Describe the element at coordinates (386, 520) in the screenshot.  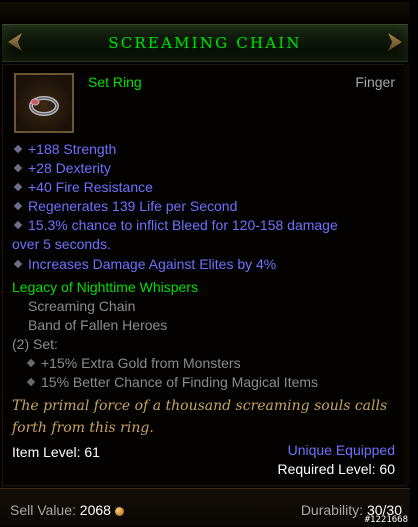
I see `watermark: #1221668` at that location.